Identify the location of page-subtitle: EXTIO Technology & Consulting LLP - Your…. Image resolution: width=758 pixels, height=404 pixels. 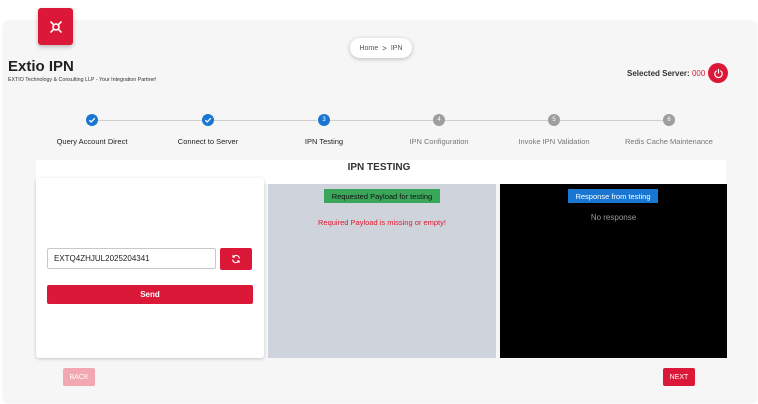
(82, 80).